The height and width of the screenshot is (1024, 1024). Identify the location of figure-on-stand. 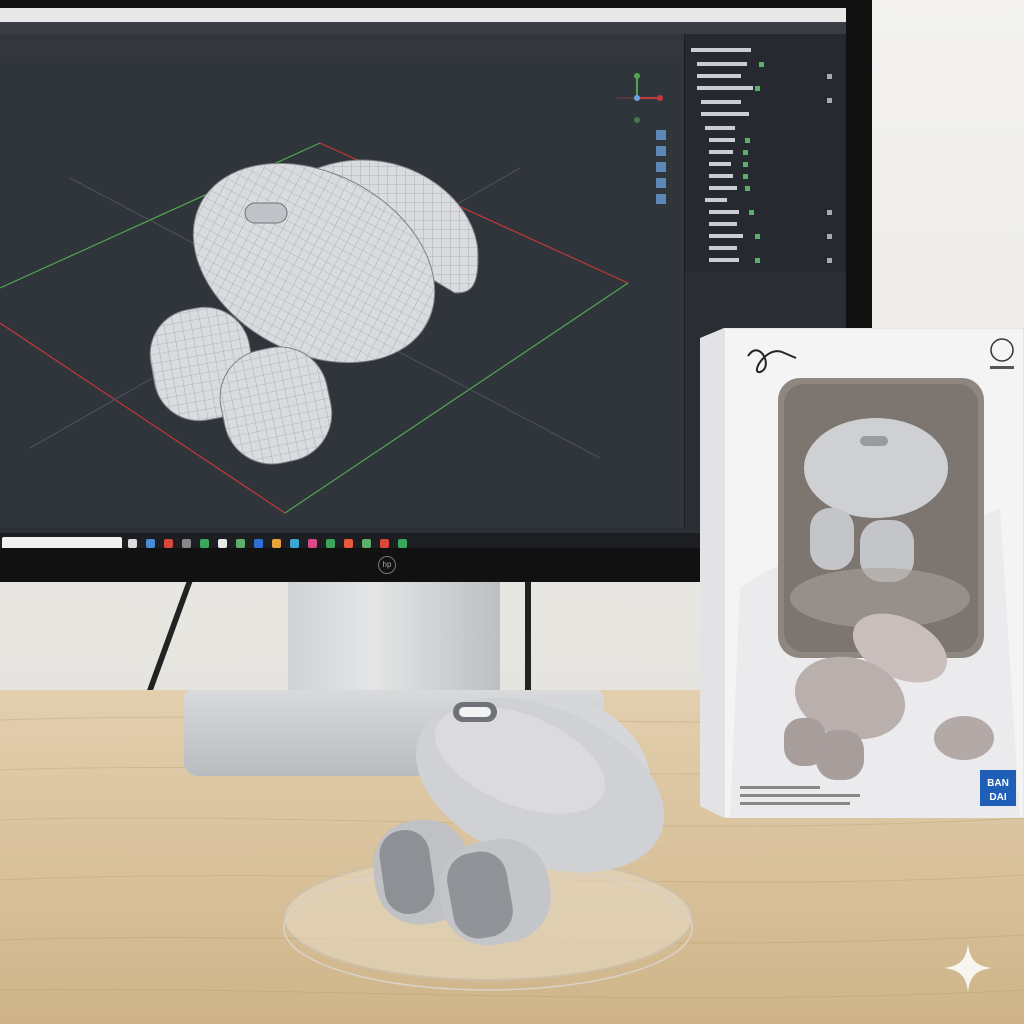
(488, 844).